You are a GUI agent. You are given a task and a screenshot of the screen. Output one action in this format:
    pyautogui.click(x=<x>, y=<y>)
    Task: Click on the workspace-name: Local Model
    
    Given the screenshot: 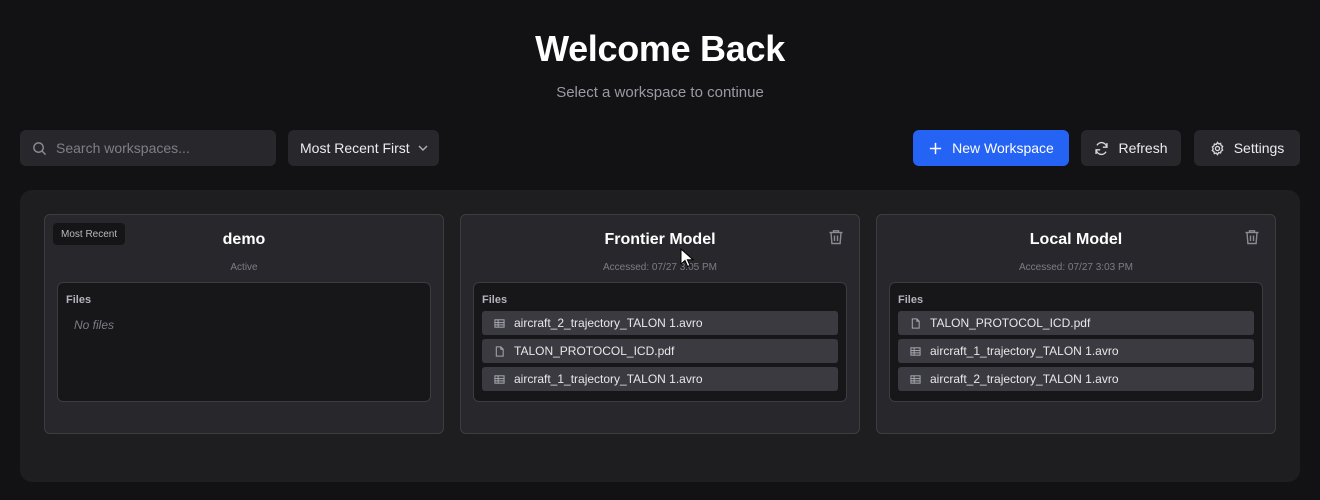 What is the action you would take?
    pyautogui.click(x=1076, y=239)
    